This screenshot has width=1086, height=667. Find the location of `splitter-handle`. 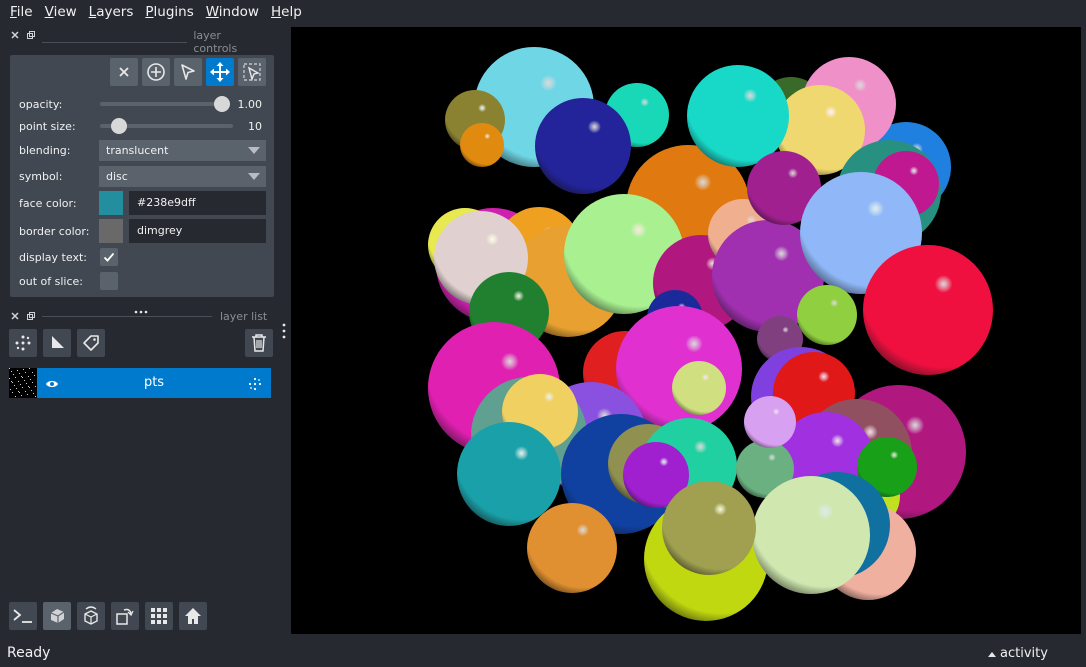

splitter-handle is located at coordinates (284, 331).